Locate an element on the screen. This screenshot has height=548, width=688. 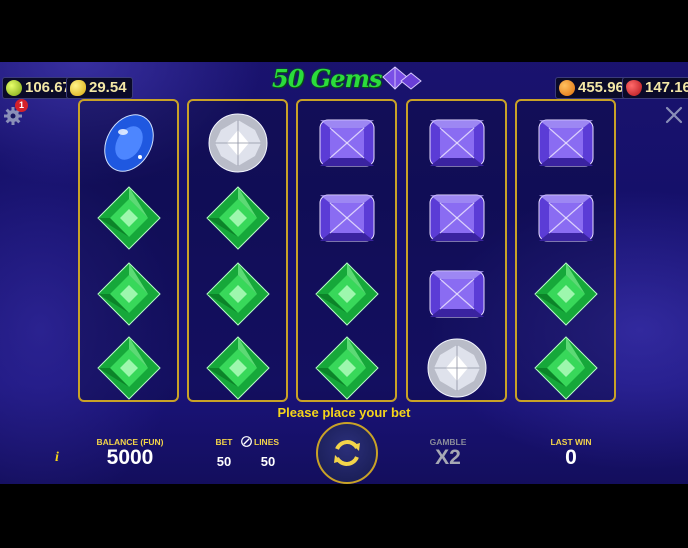
balance-value: 5000 is located at coordinates (130, 457).